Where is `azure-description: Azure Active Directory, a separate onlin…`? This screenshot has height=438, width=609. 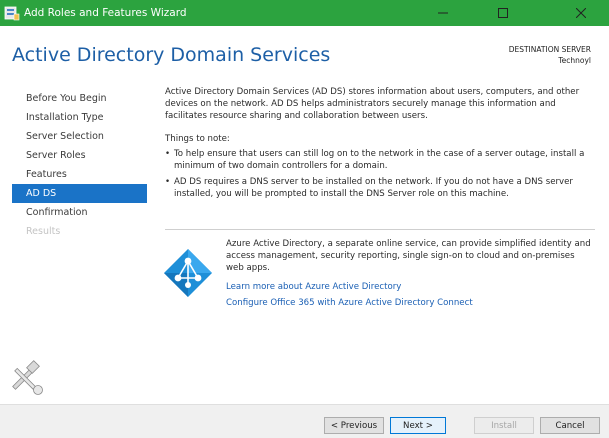 azure-description: Azure Active Directory, a separate onlin… is located at coordinates (410, 257).